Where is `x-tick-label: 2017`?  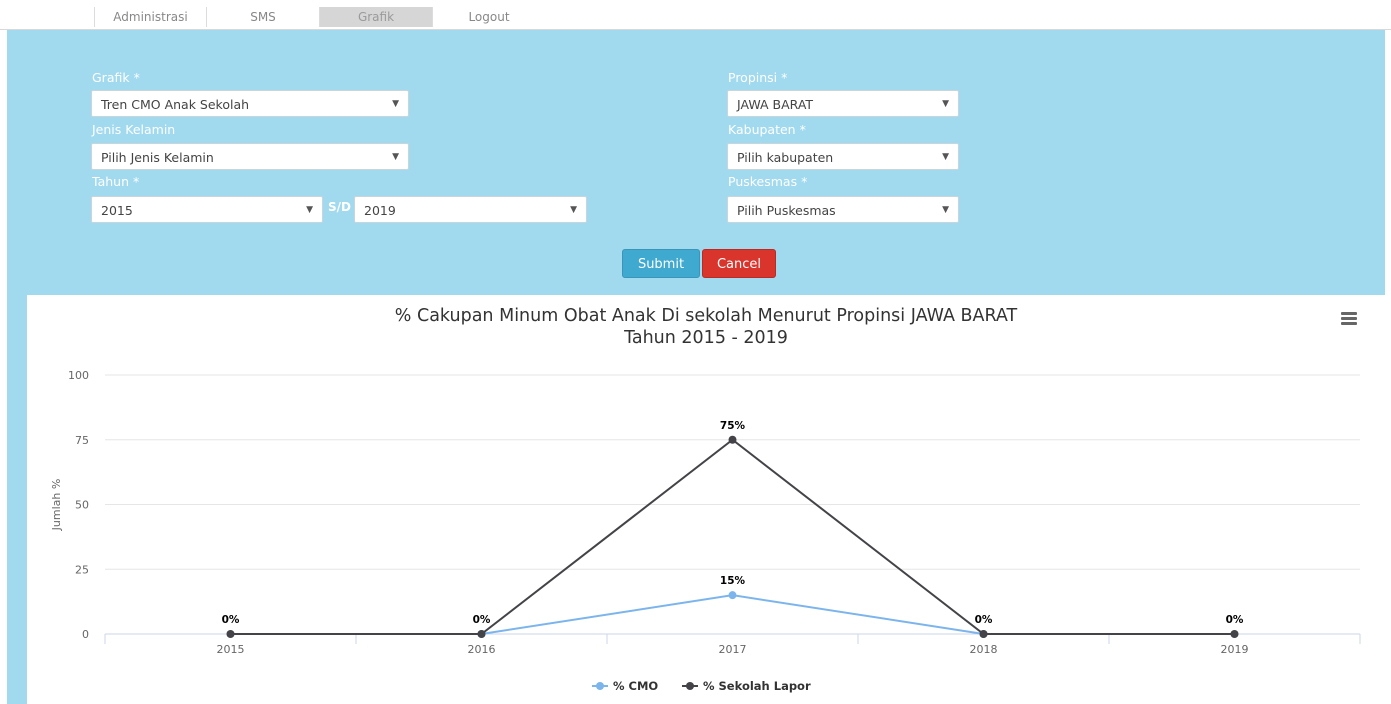 x-tick-label: 2017 is located at coordinates (733, 649).